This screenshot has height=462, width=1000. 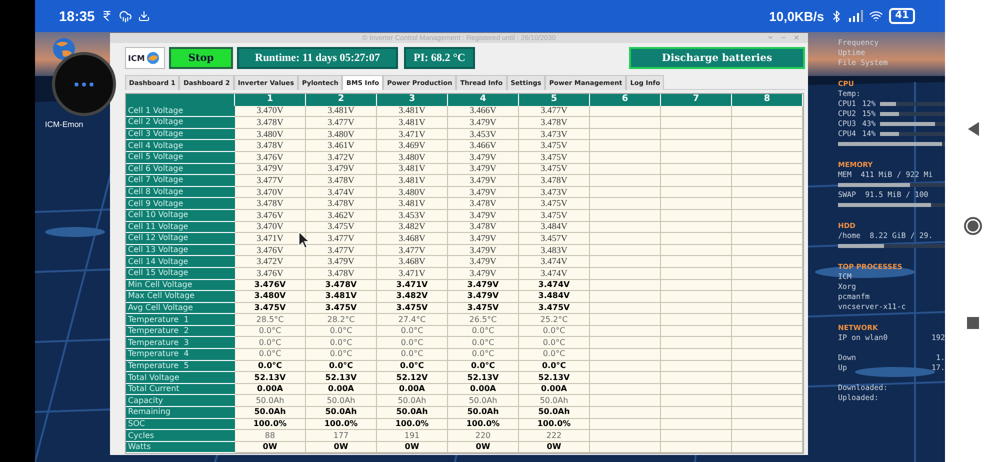 I want to click on row-label: Cell 7 Voltage, so click(x=180, y=181).